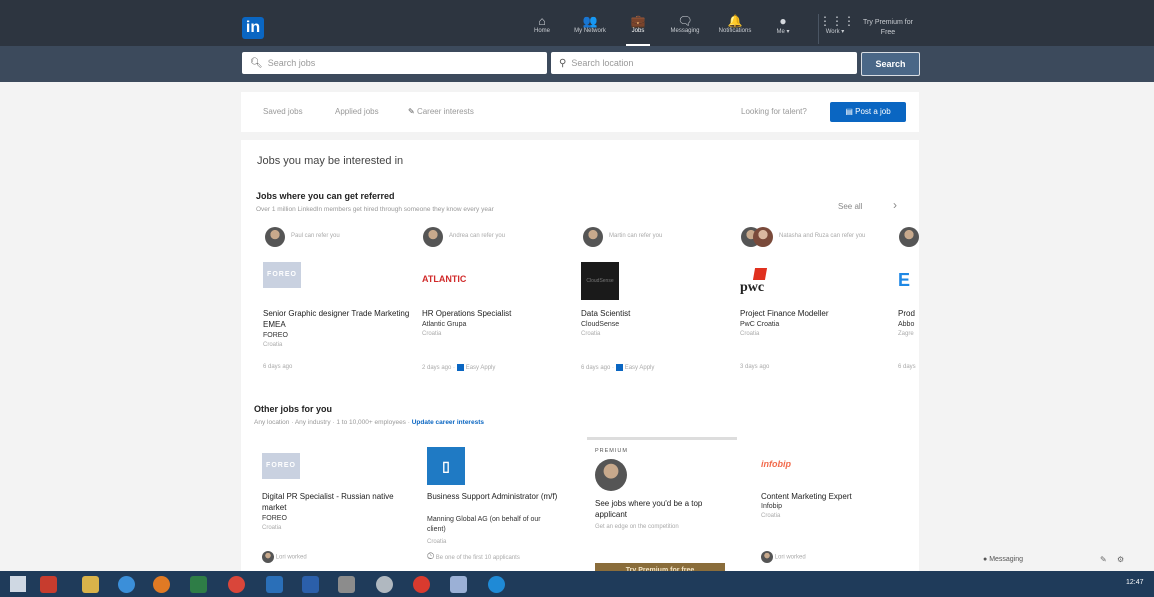  Describe the element at coordinates (253, 28) in the screenshot. I see `linkedin-logo: in` at that location.